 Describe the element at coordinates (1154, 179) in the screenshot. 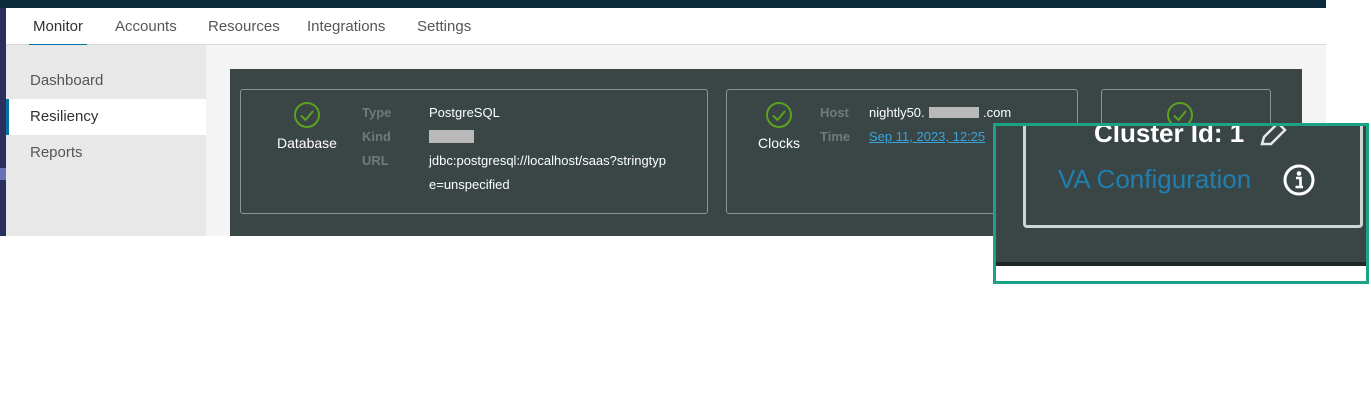

I see `va-configuration-link: VA Configuration` at that location.